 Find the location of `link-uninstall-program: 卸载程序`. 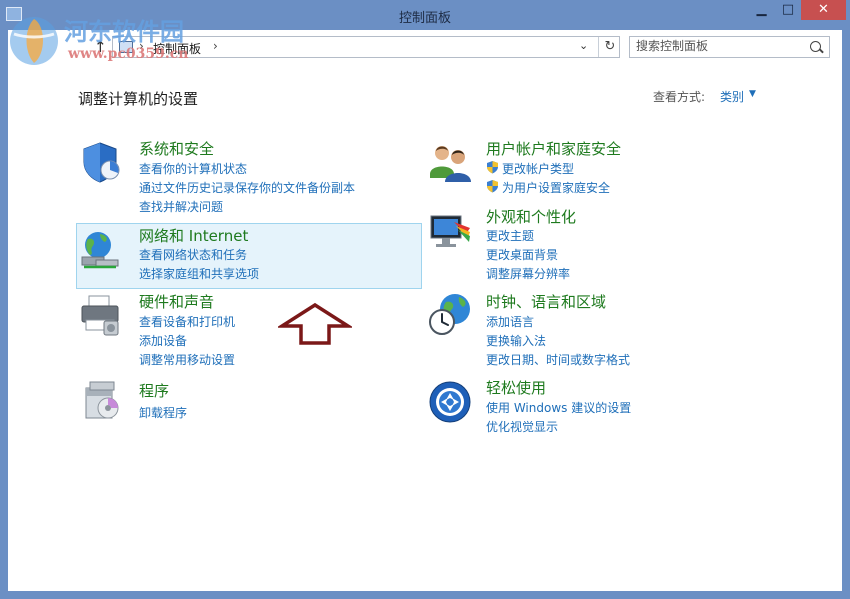

link-uninstall-program: 卸载程序 is located at coordinates (163, 412).